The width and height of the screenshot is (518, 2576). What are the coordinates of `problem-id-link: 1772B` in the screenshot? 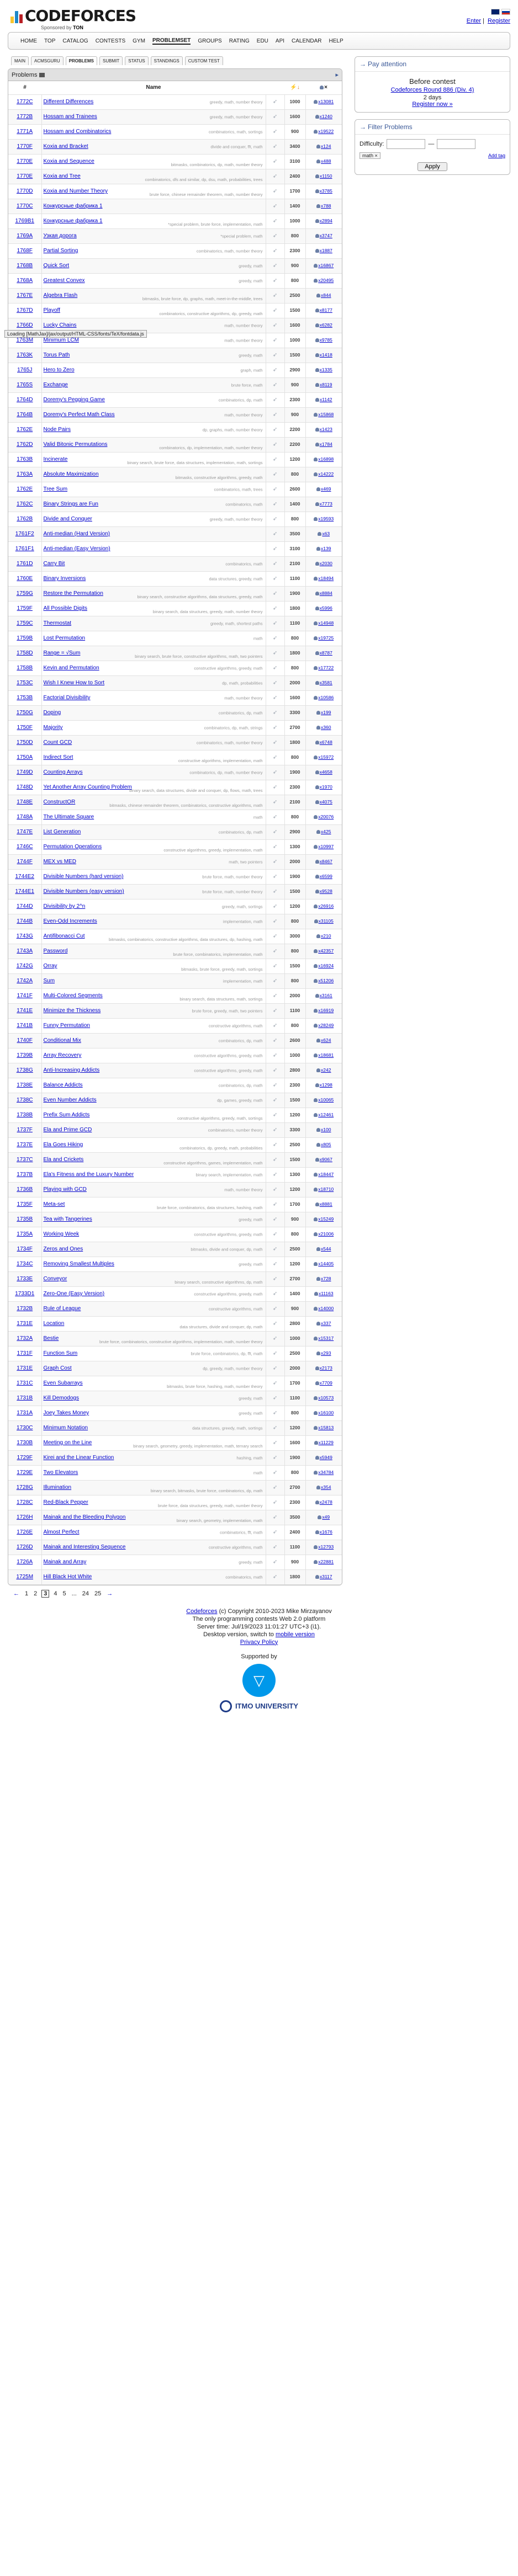 It's located at (25, 117).